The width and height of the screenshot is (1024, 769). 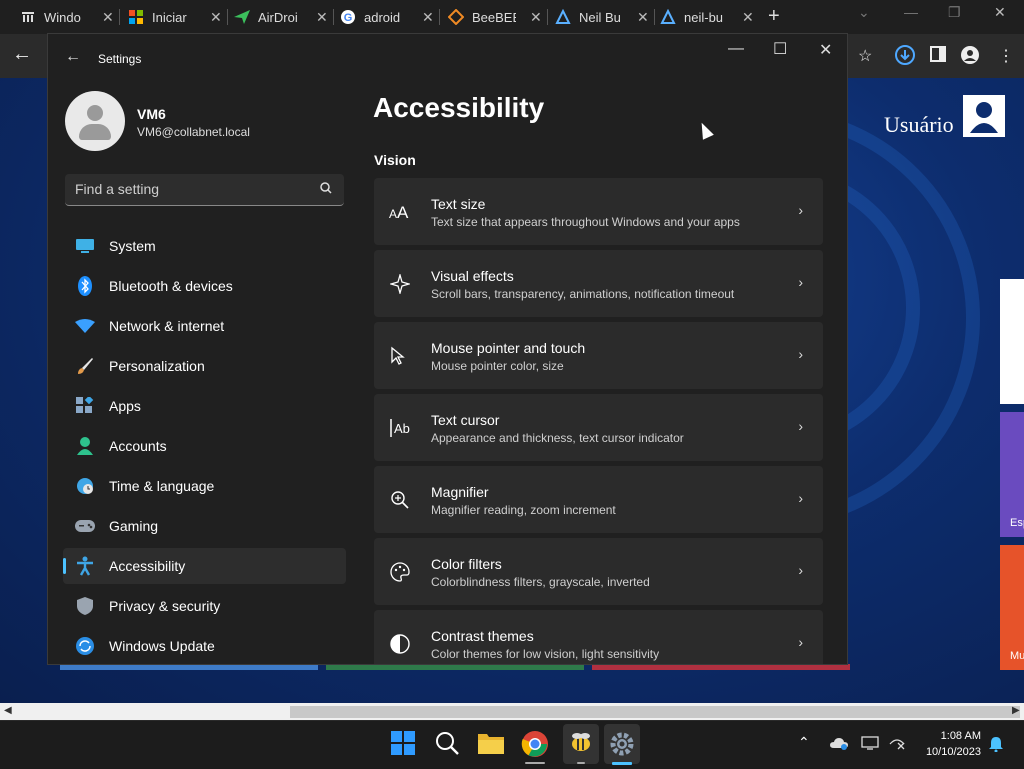 I want to click on sidebar-item-personalization: Personalization, so click(x=204, y=366).